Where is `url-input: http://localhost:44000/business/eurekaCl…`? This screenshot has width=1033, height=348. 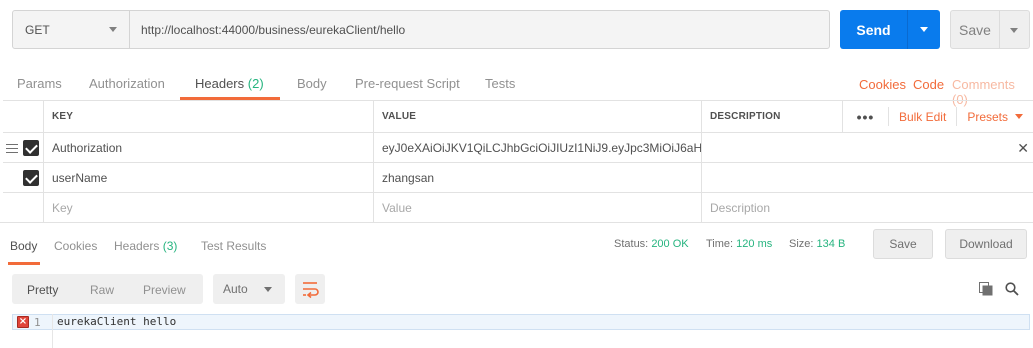 url-input: http://localhost:44000/business/eurekaCl… is located at coordinates (479, 29).